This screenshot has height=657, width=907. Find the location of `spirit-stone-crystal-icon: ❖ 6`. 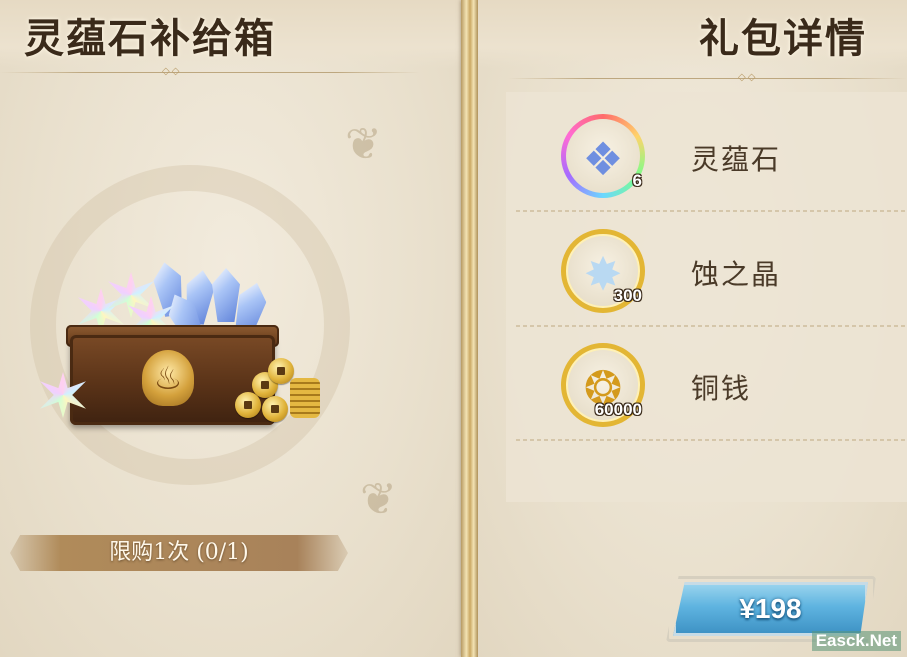

spirit-stone-crystal-icon: ❖ 6 is located at coordinates (603, 156).